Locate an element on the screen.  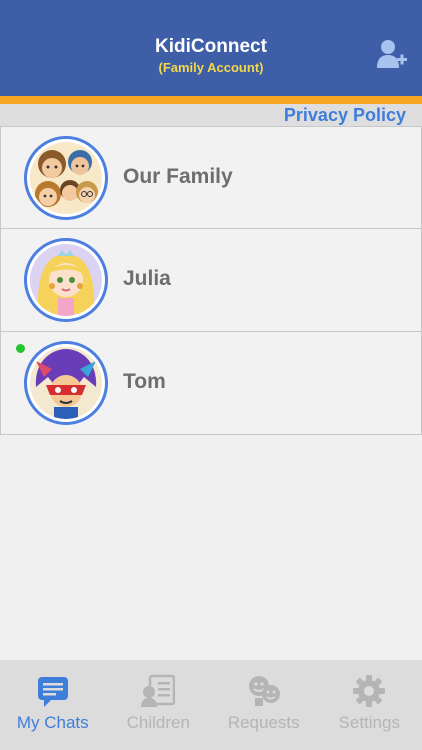
tab-requests: Requests is located at coordinates (264, 705).